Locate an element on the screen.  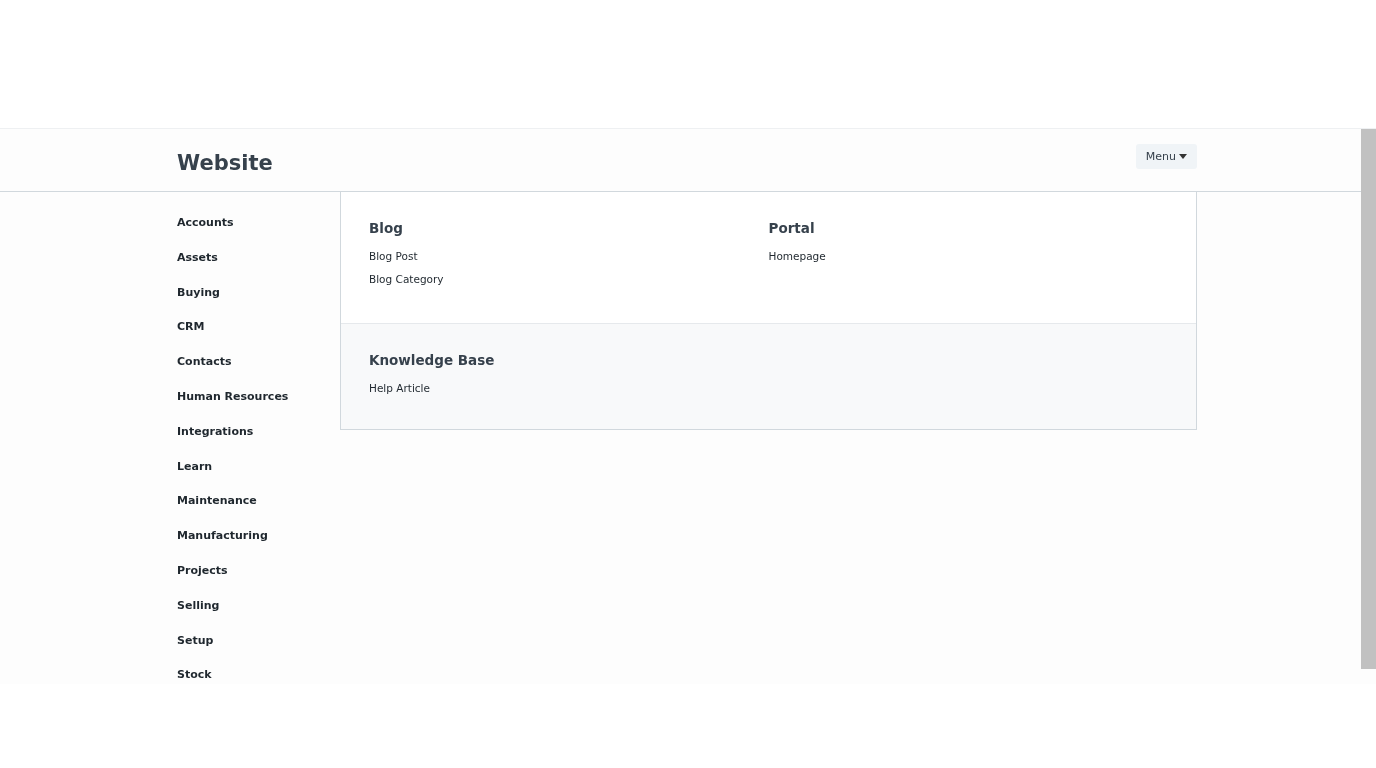
menu-button: Menu is located at coordinates (1166, 156).